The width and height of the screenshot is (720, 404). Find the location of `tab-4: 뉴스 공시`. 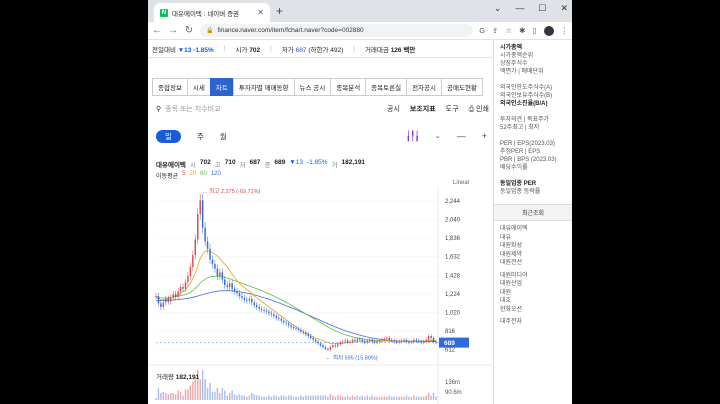

tab-4: 뉴스 공시 is located at coordinates (312, 87).